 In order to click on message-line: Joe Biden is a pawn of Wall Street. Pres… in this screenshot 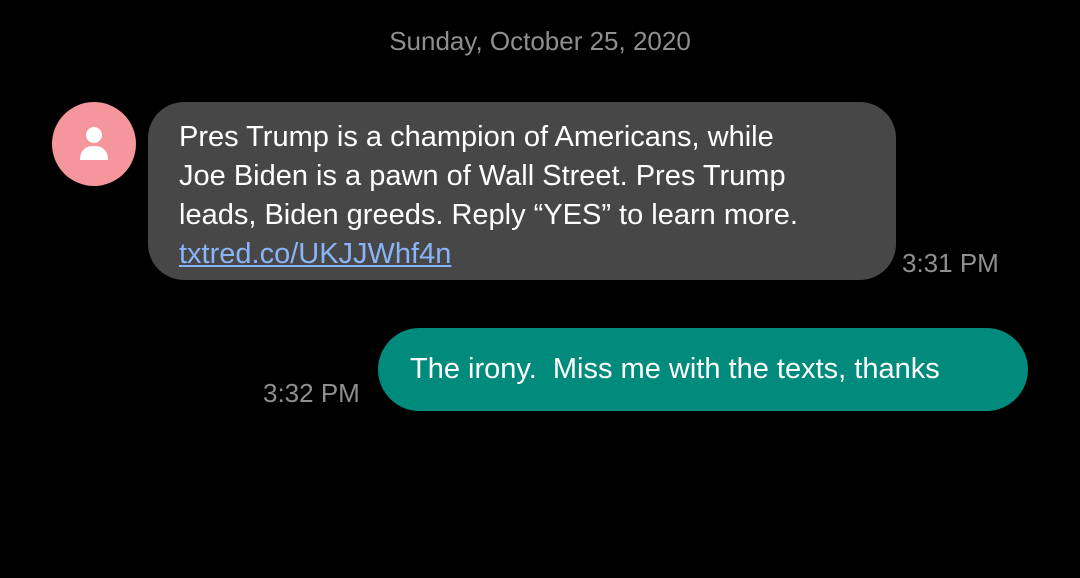, I will do `click(482, 176)`.